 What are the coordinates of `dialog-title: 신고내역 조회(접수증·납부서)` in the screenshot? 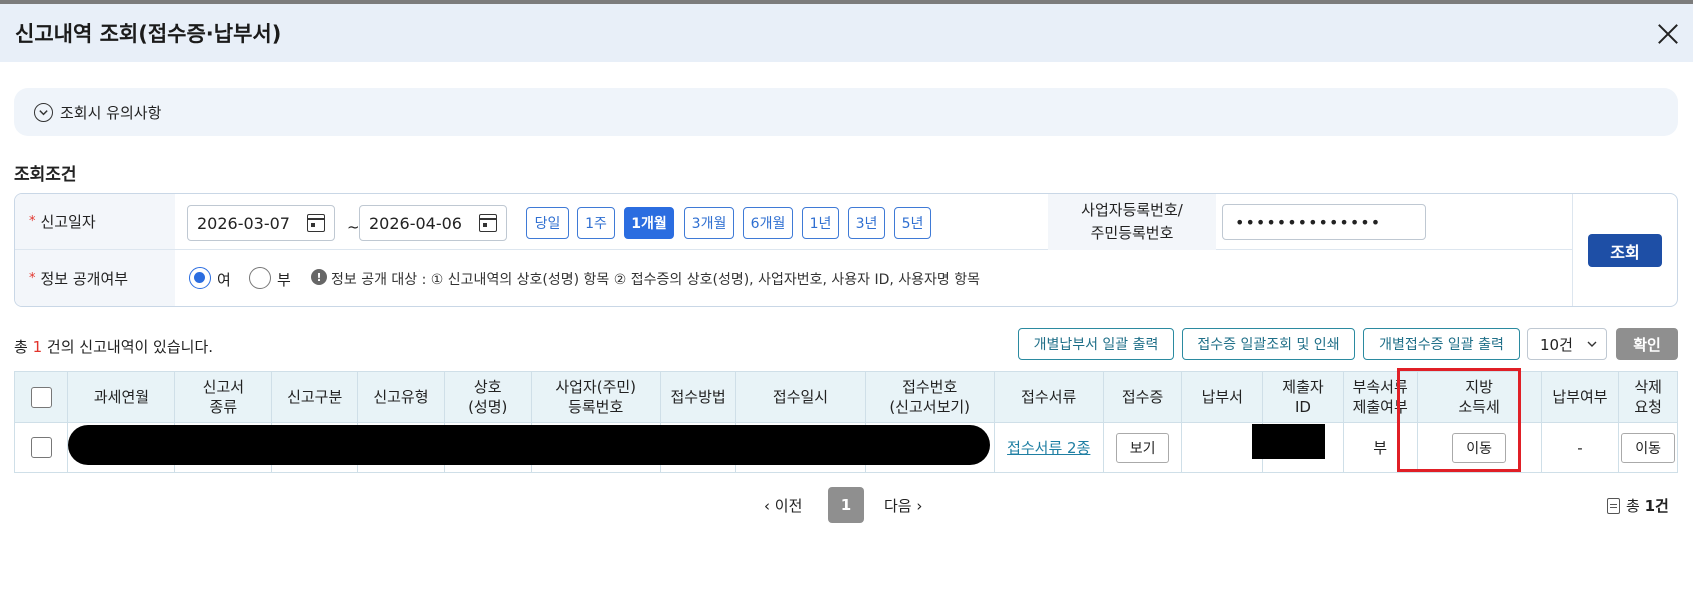 It's located at (148, 34).